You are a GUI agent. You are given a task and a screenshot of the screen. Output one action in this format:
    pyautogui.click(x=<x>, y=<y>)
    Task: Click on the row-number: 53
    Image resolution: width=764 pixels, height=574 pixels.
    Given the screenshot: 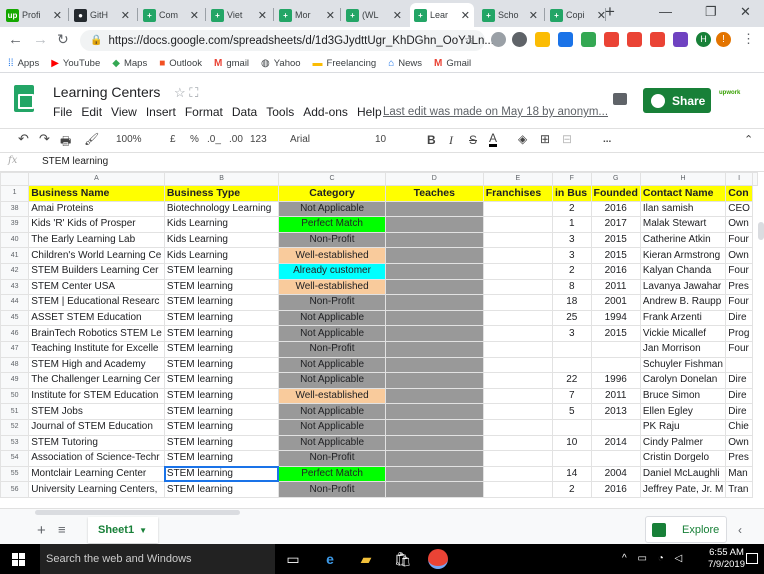 What is the action you would take?
    pyautogui.click(x=15, y=443)
    